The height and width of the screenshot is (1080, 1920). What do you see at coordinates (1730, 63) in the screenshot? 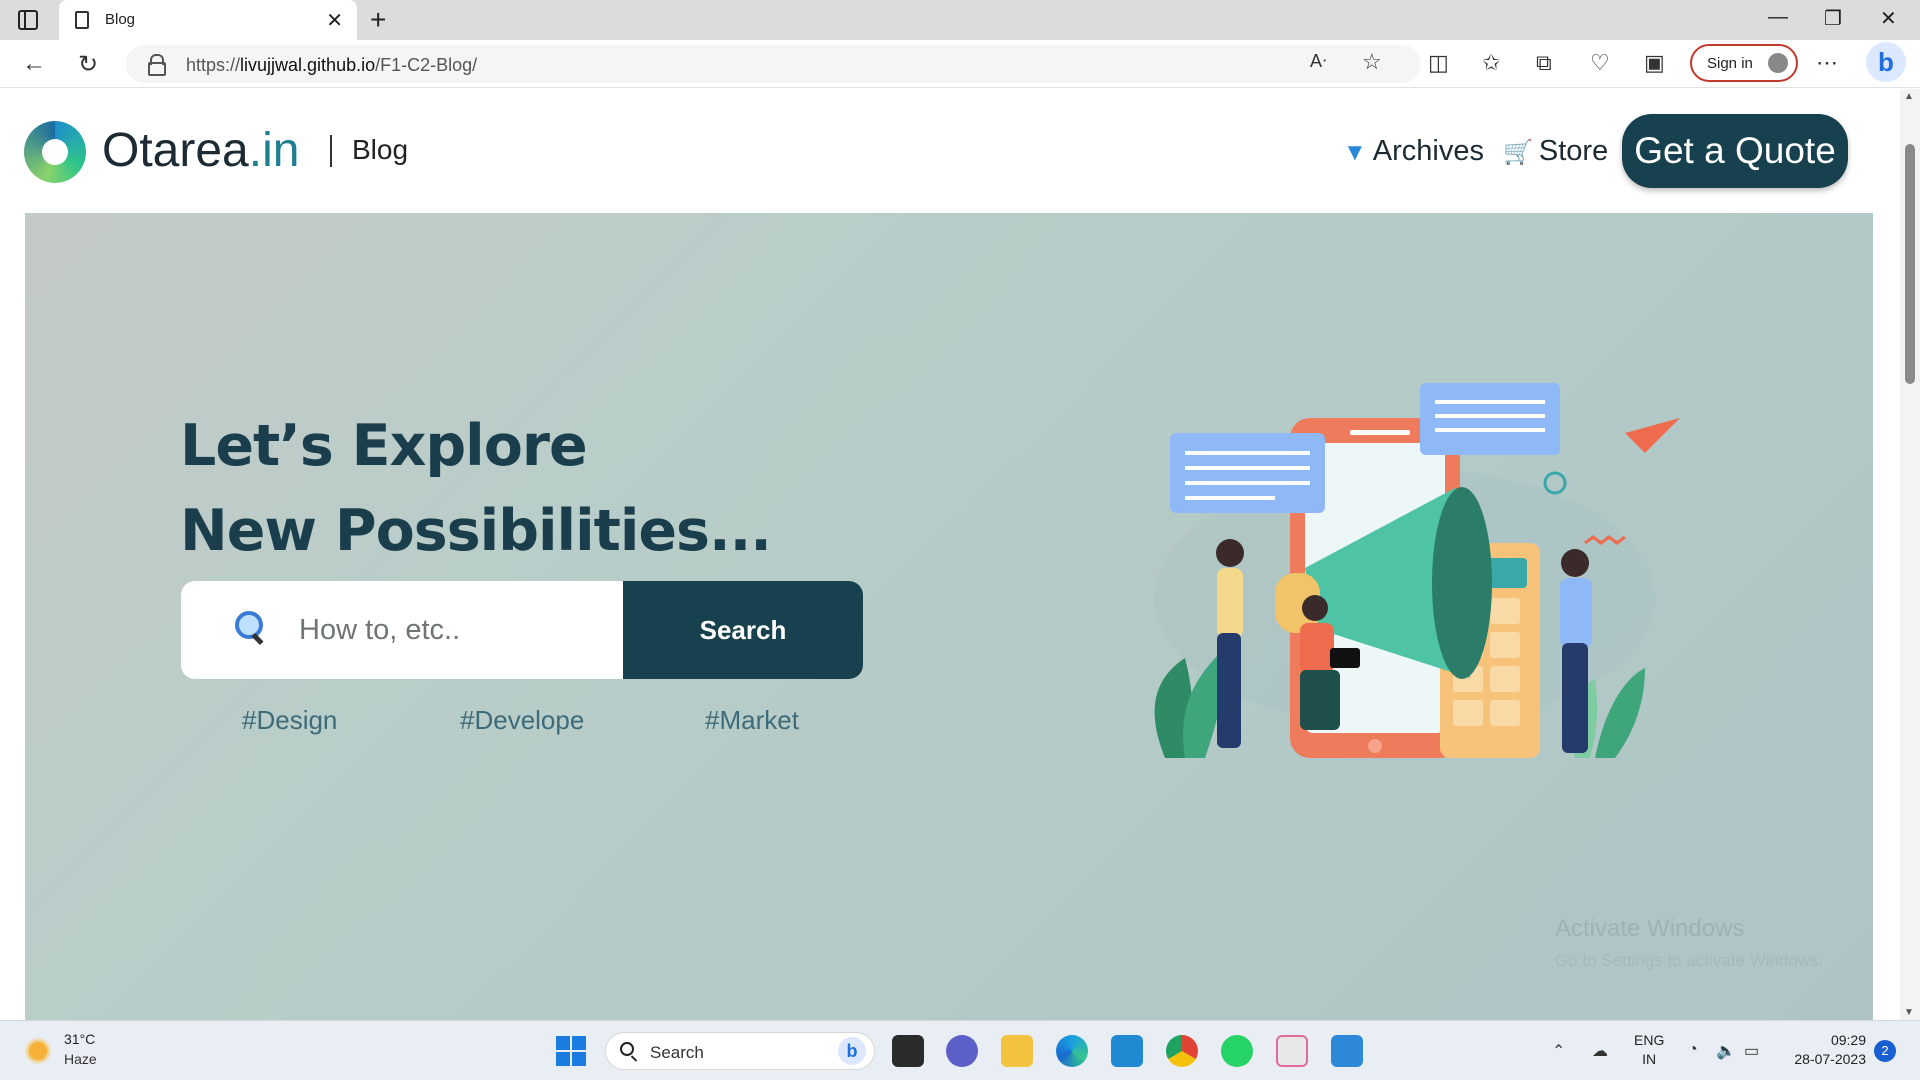
I see `sign-in-label: Sign in` at bounding box center [1730, 63].